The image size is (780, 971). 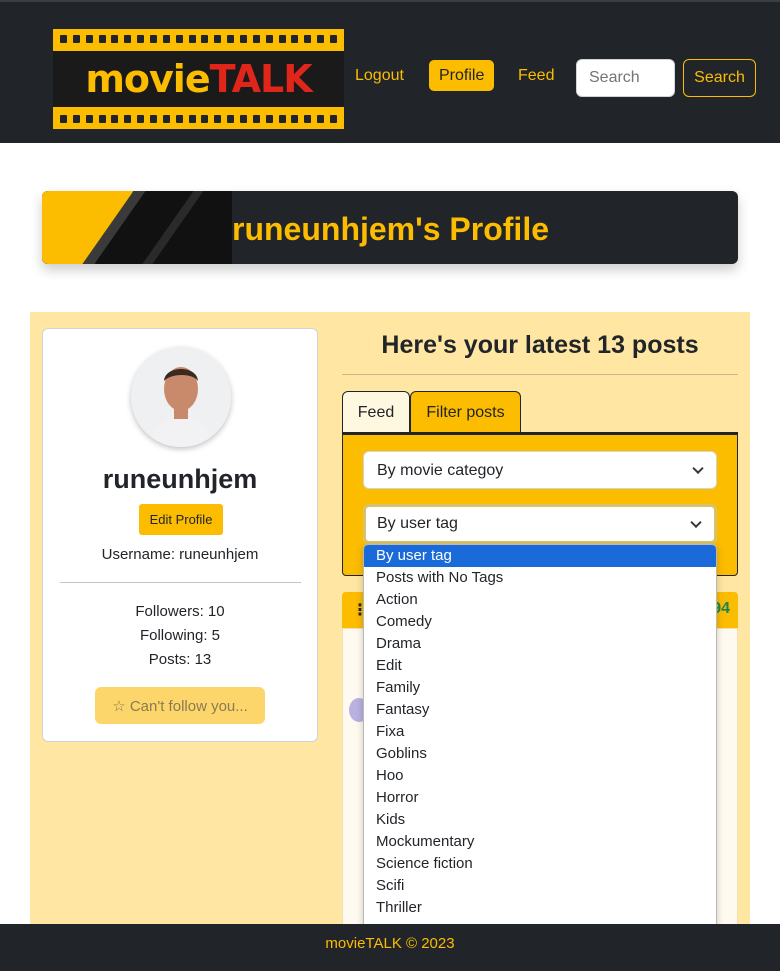 I want to click on dropdown-option: Edit, so click(x=540, y=666).